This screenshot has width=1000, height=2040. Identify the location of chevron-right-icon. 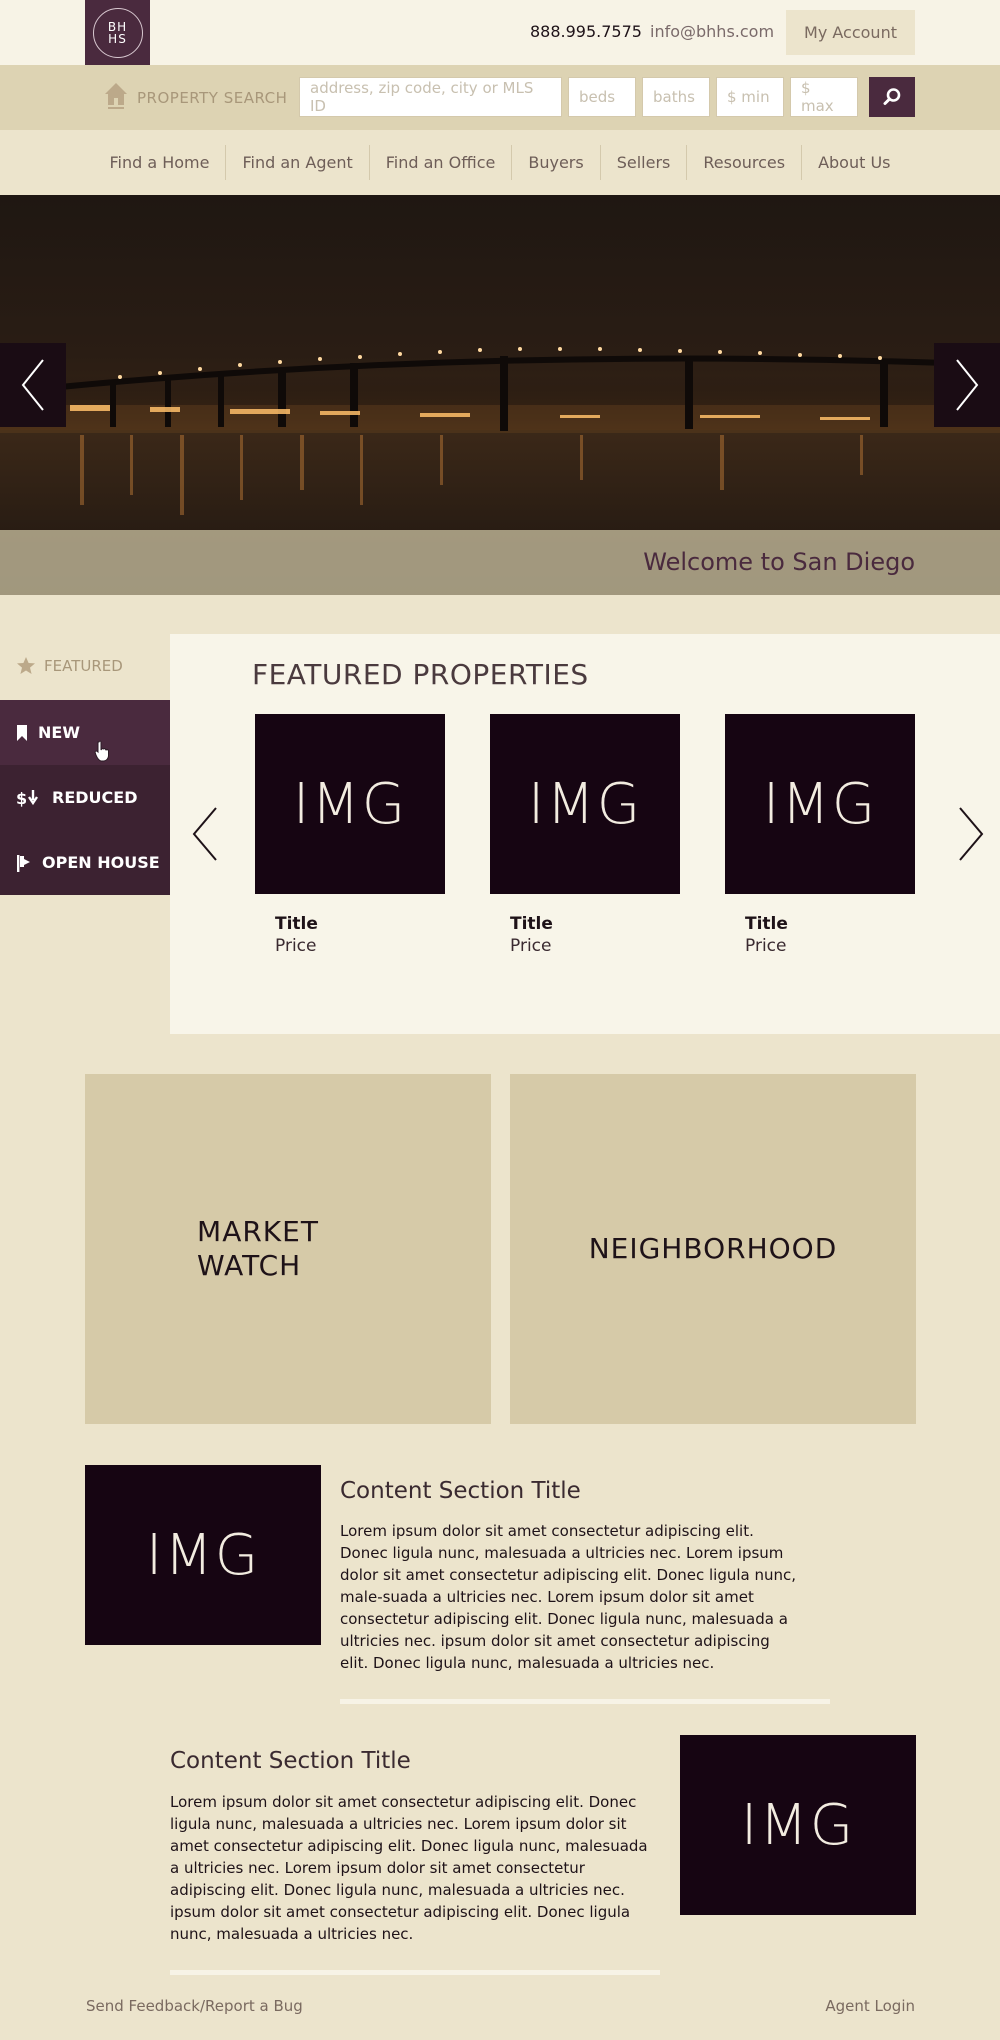
(967, 385).